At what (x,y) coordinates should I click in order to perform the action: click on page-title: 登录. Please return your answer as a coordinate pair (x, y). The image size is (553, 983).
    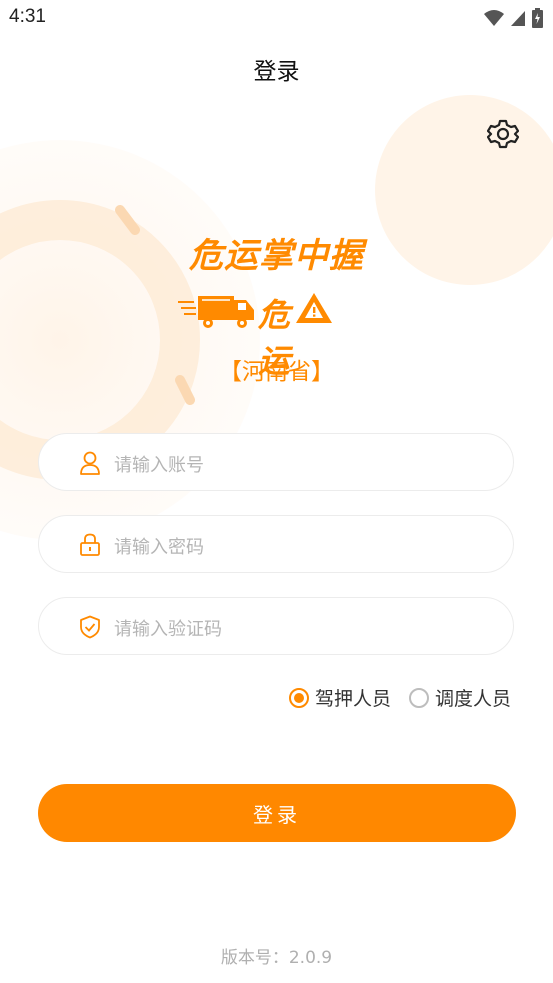
    Looking at the image, I should click on (276, 72).